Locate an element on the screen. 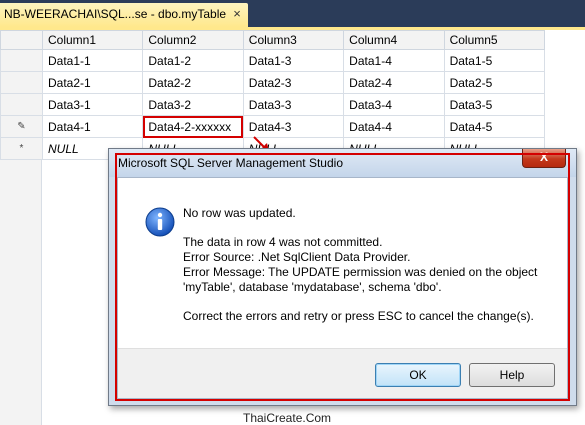  table-cell: Data1-1 is located at coordinates (92, 60).